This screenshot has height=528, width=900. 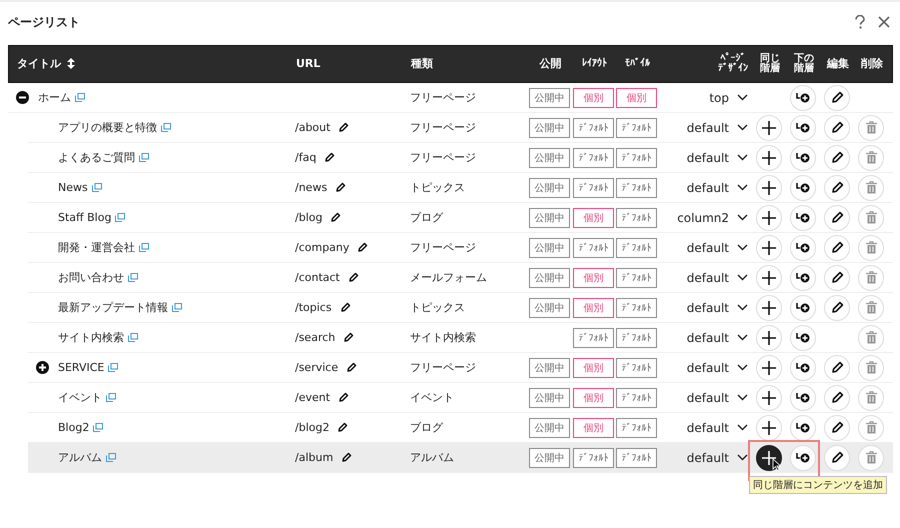 What do you see at coordinates (81, 367) in the screenshot?
I see `page-title: SERVICE` at bounding box center [81, 367].